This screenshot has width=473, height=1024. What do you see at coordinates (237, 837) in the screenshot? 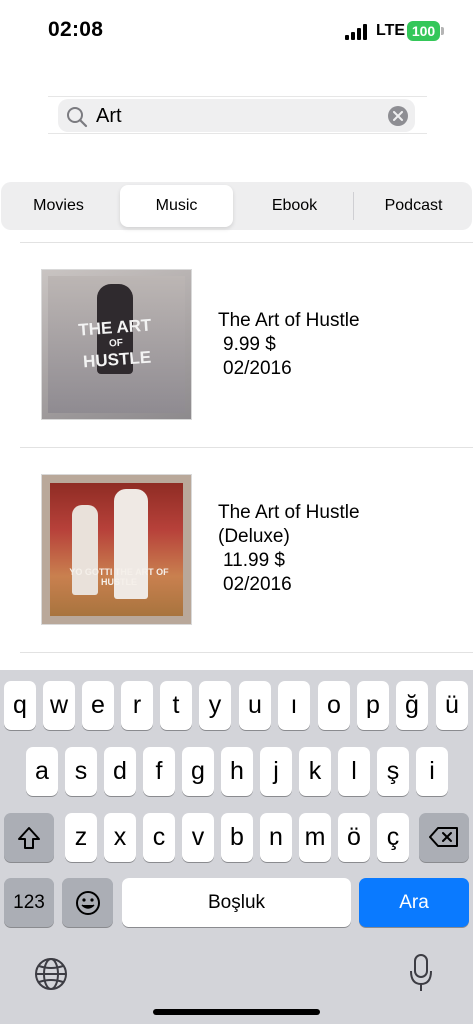
I see `key-b: b` at bounding box center [237, 837].